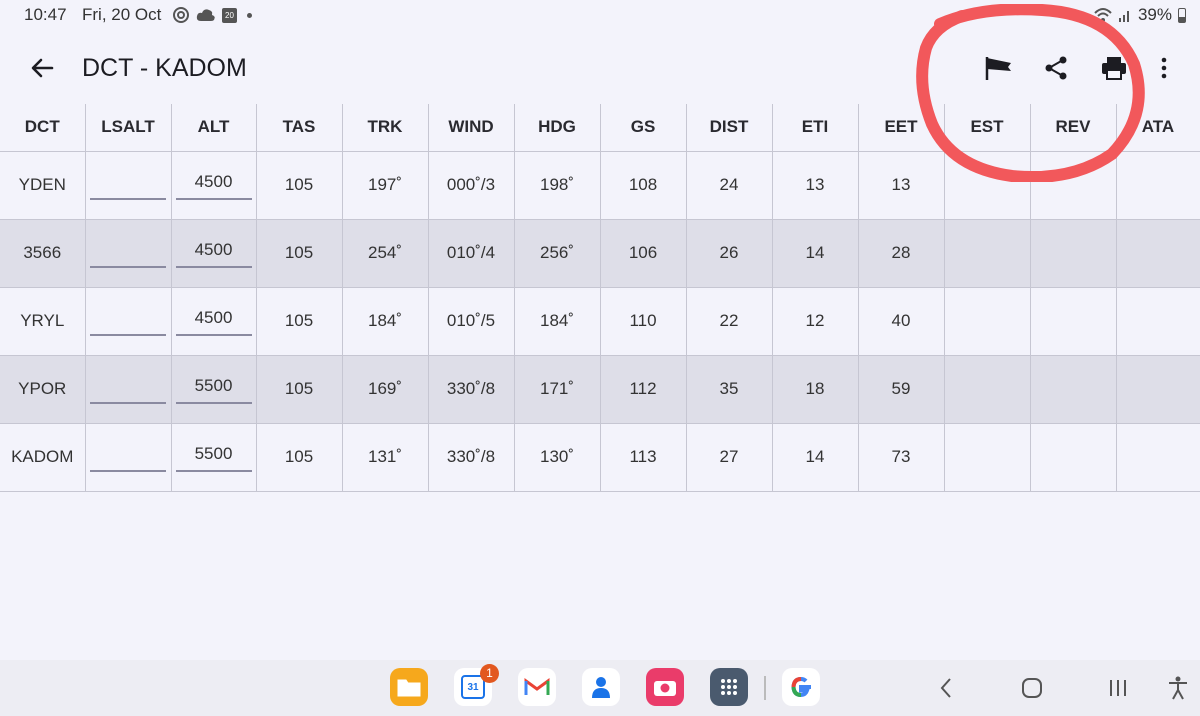 The height and width of the screenshot is (716, 1200). I want to click on column-header-alt: ALT, so click(214, 128).